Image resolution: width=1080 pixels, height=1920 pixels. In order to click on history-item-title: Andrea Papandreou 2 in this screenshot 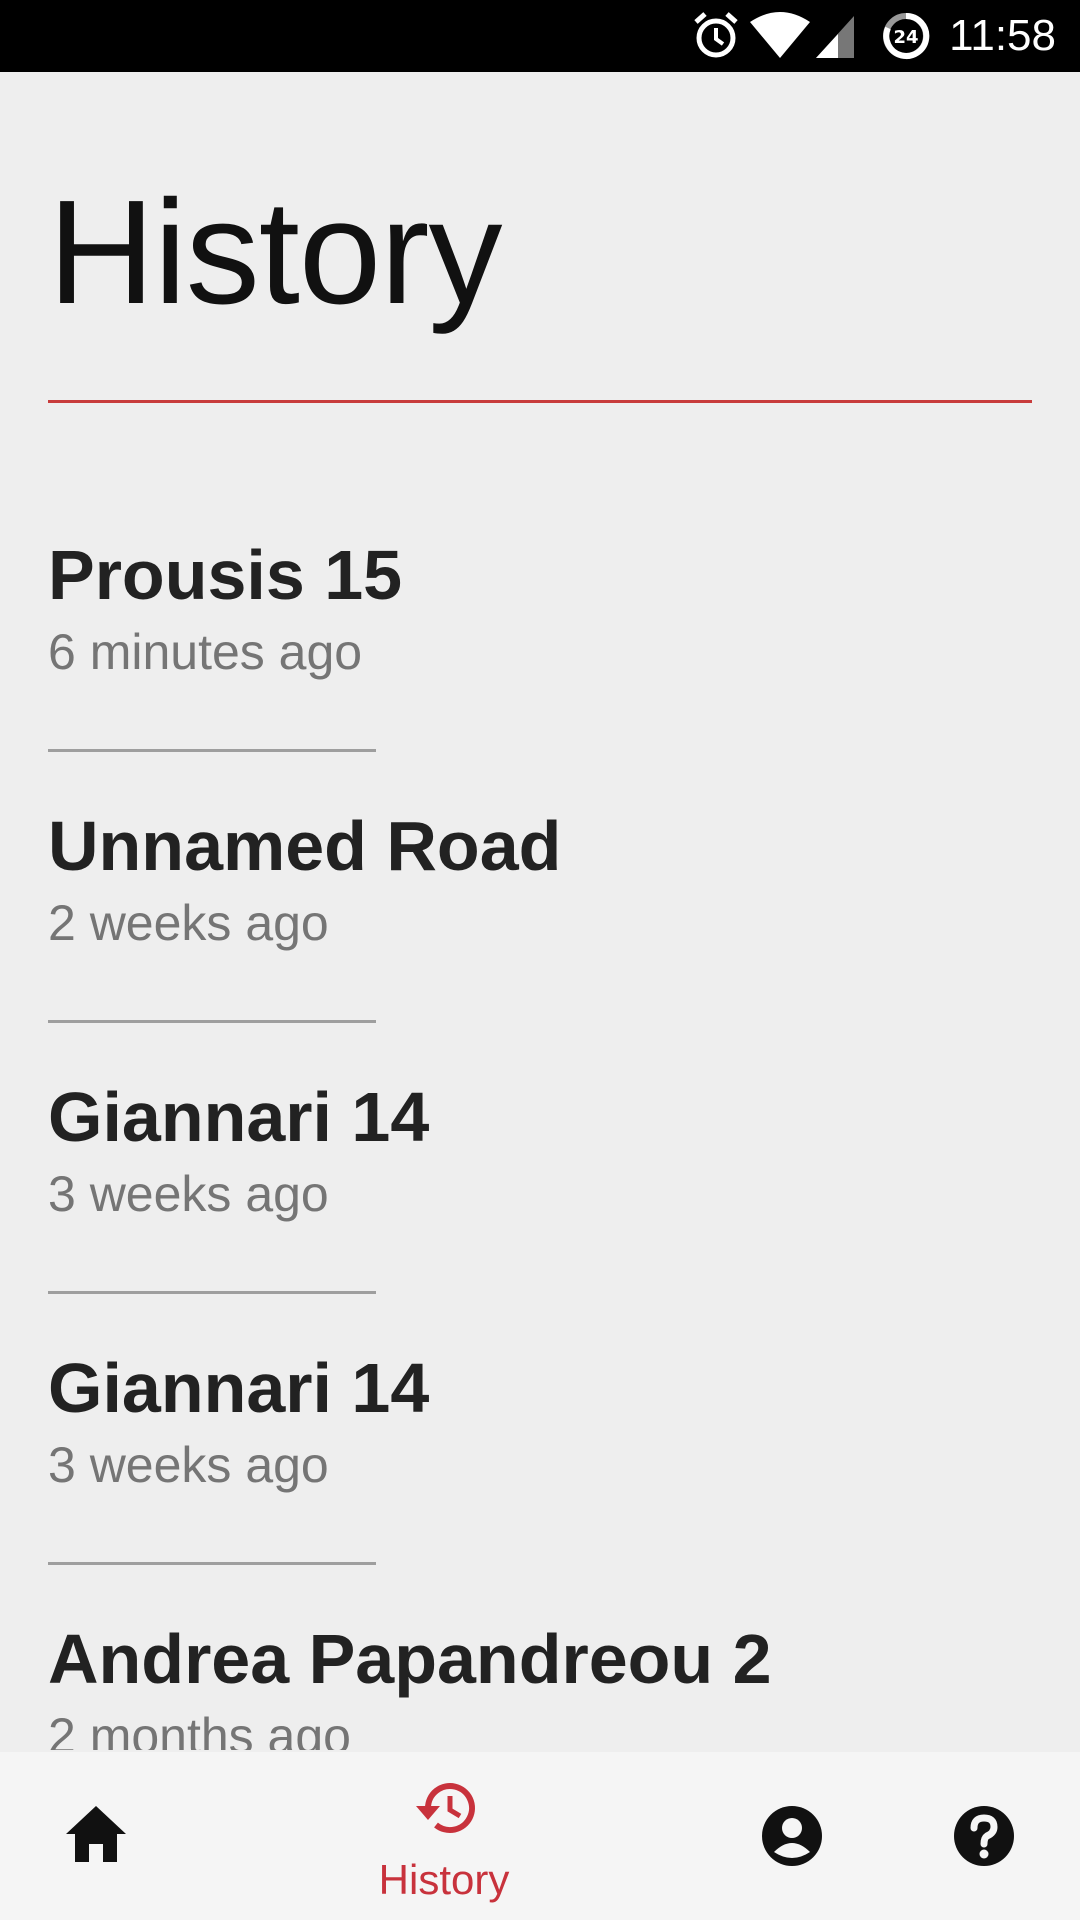, I will do `click(410, 1659)`.